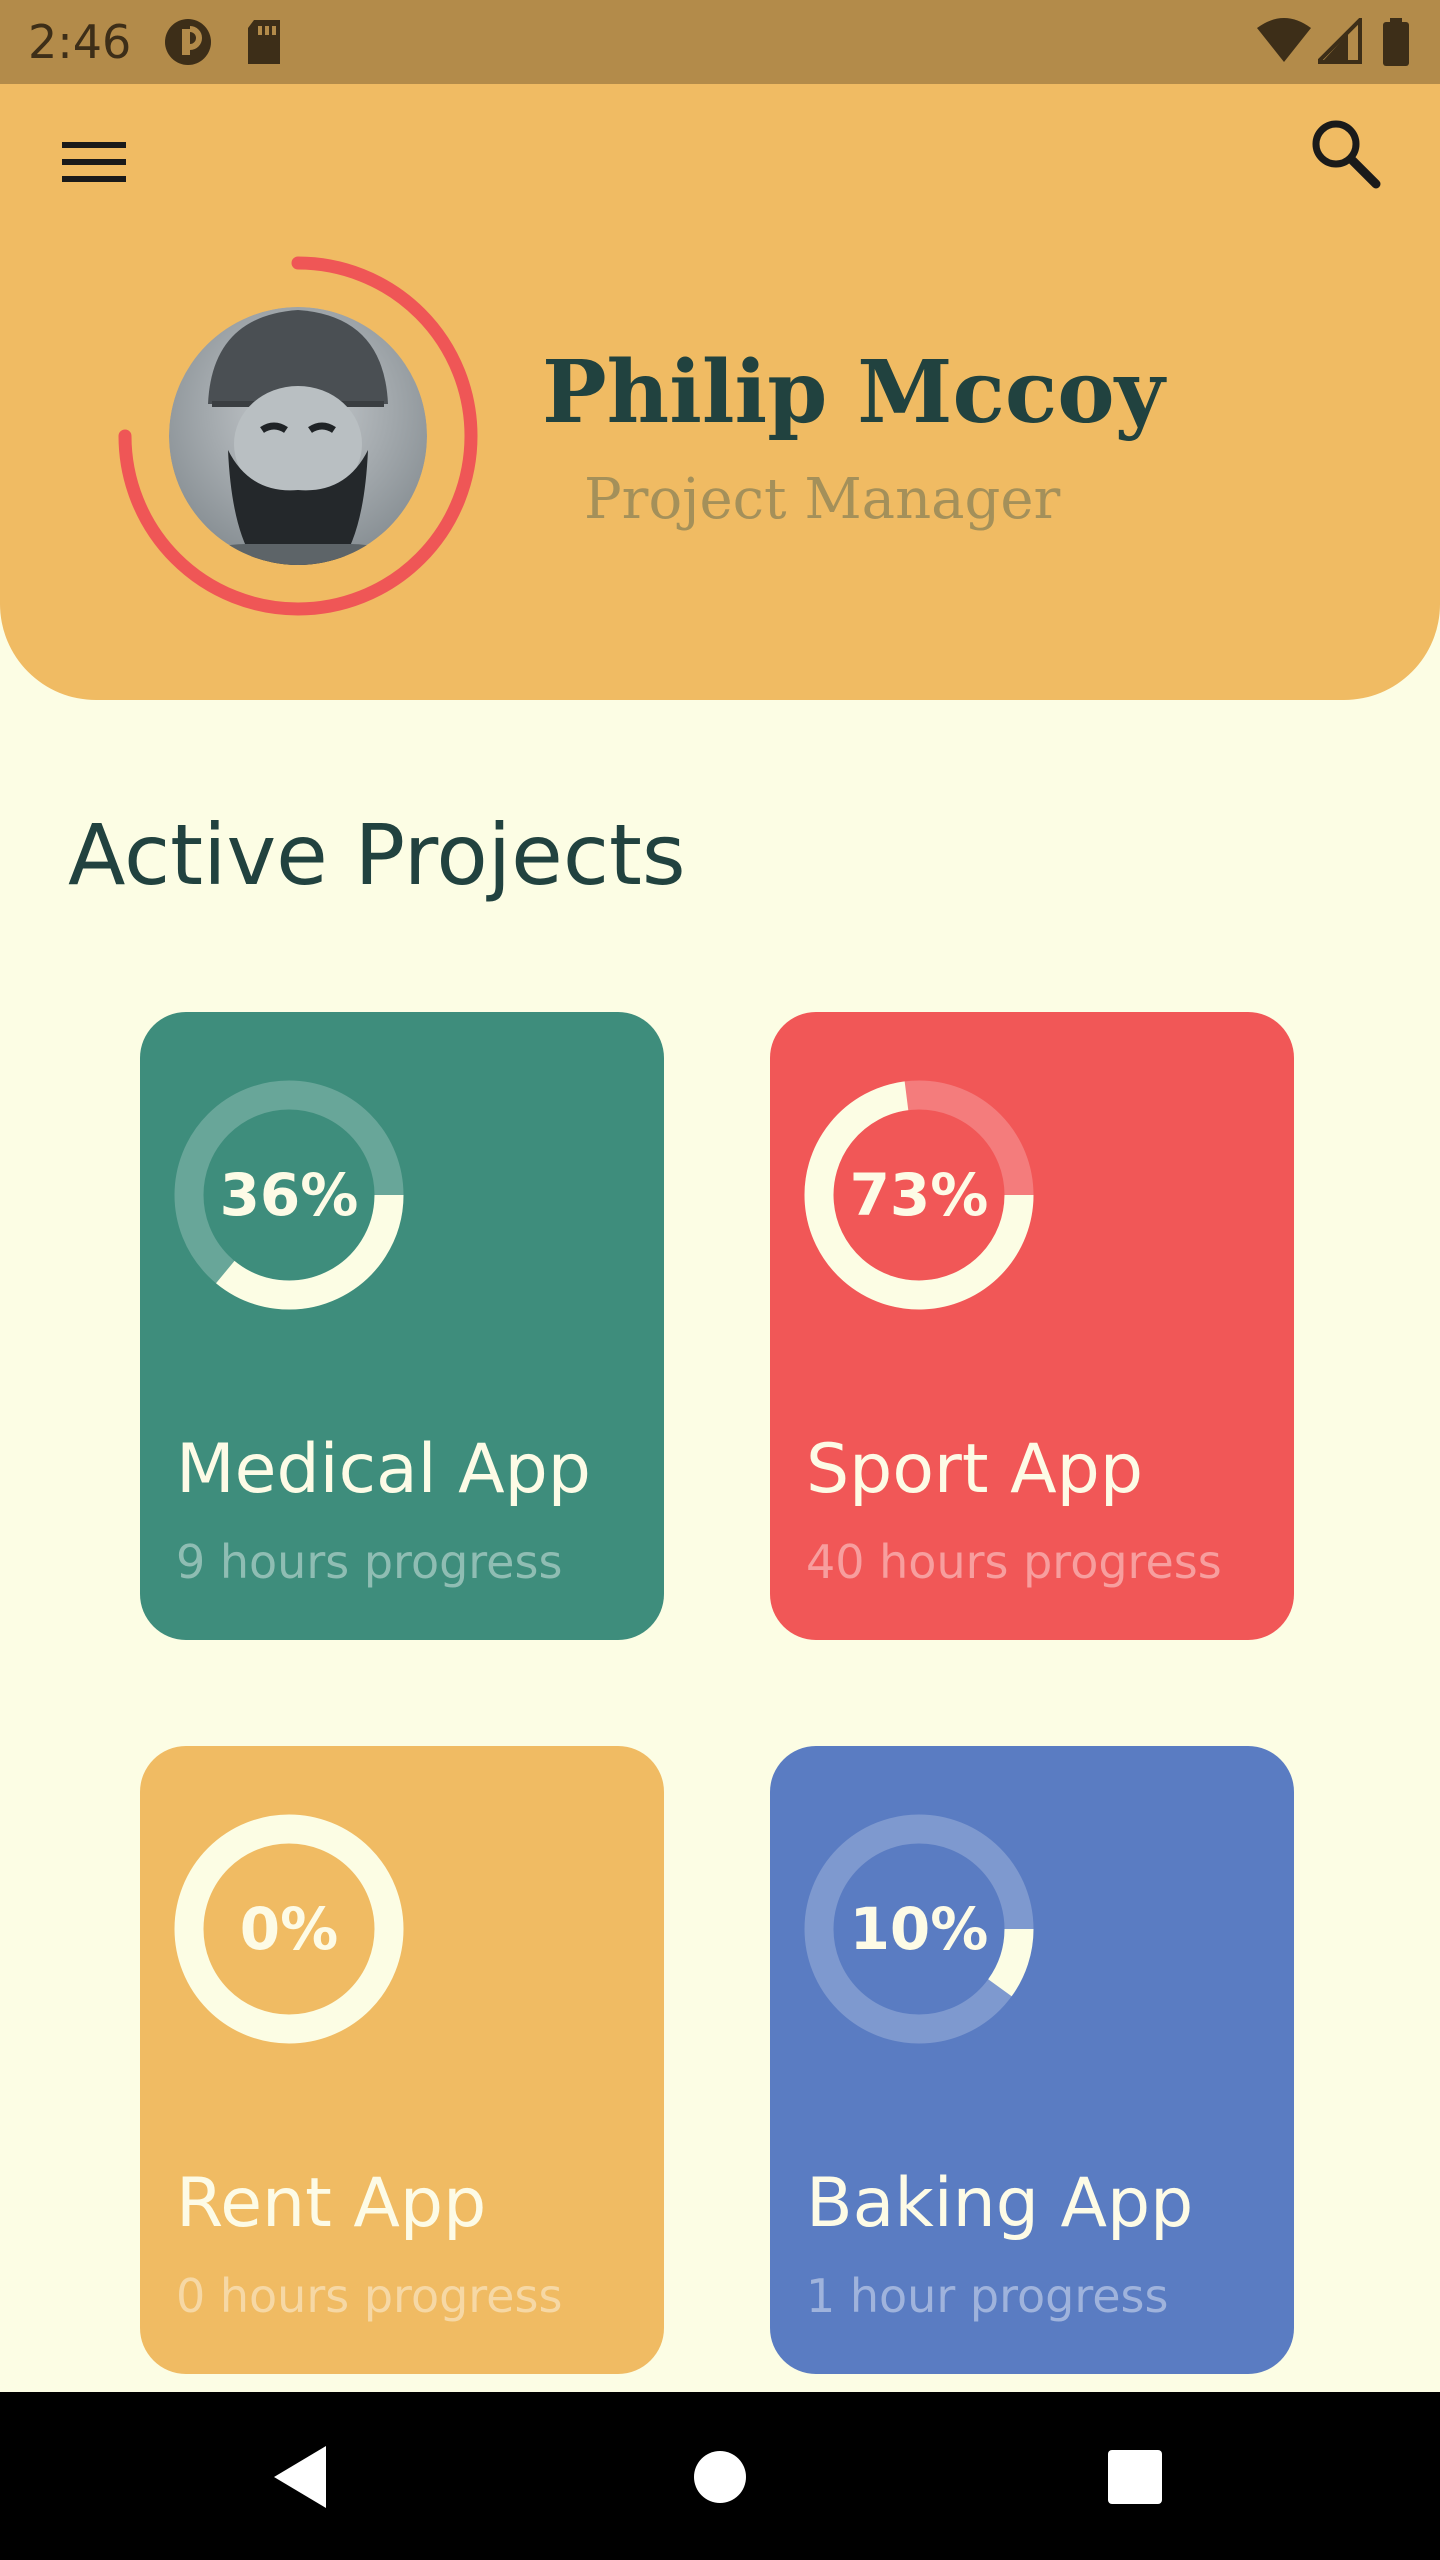 The width and height of the screenshot is (1440, 2560). I want to click on status-bar: 2:46, so click(720, 42).